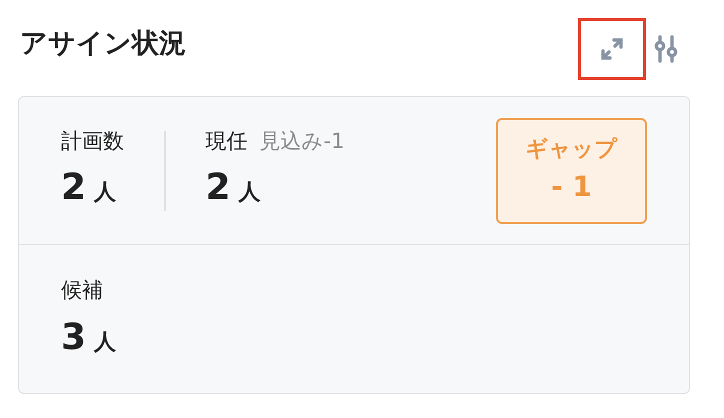 Image resolution: width=724 pixels, height=418 pixels. I want to click on stat-label: 現任, so click(227, 141).